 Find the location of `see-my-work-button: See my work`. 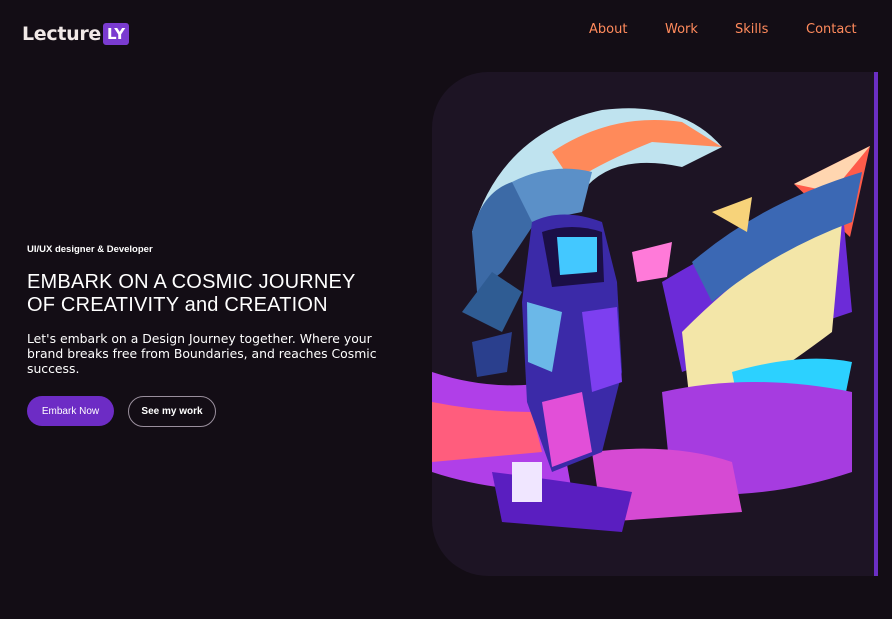

see-my-work-button: See my work is located at coordinates (172, 411).